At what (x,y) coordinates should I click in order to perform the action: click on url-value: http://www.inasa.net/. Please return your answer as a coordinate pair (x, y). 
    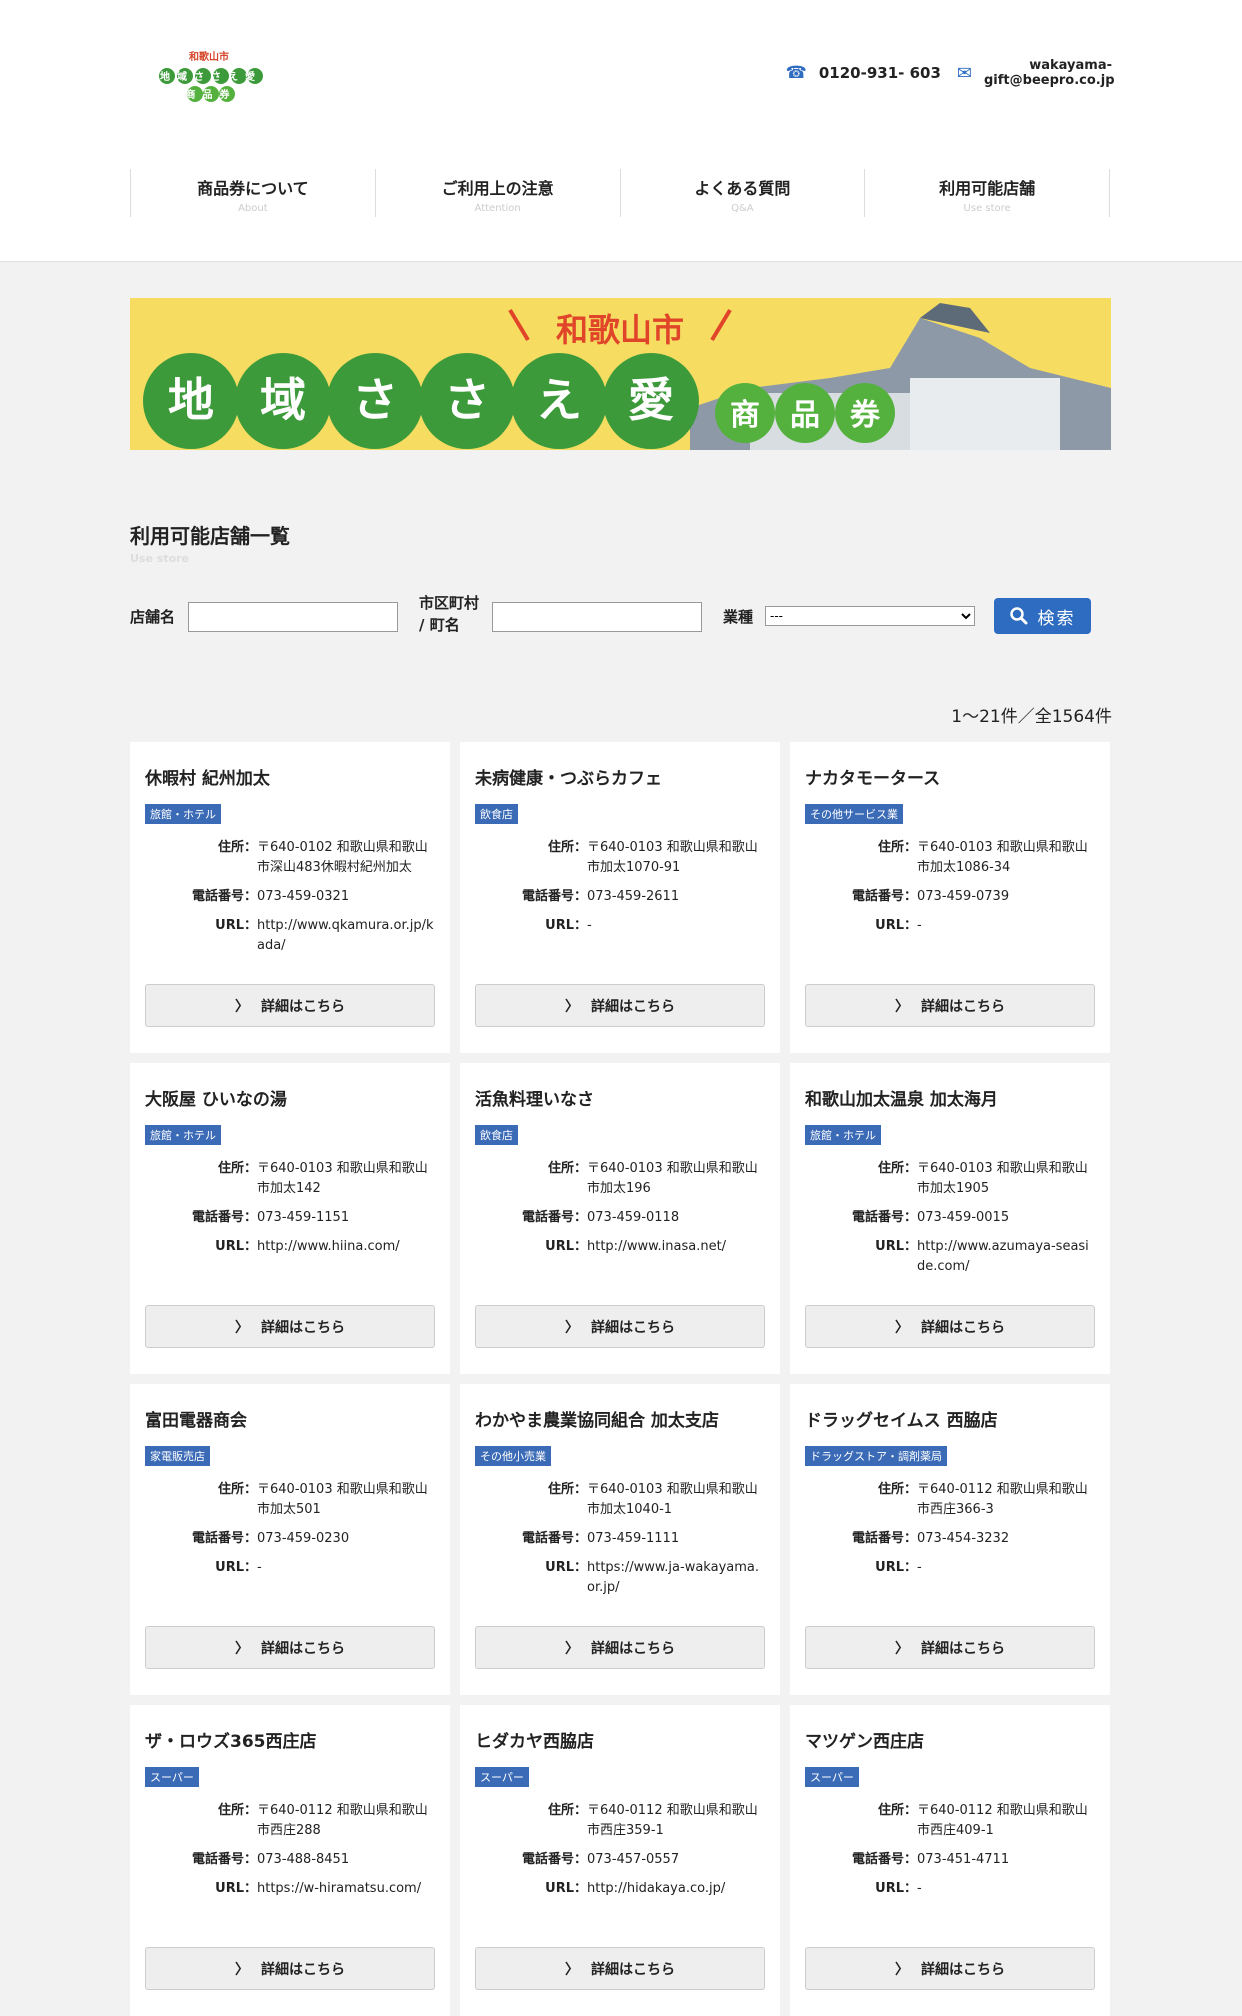
    Looking at the image, I should click on (676, 1247).